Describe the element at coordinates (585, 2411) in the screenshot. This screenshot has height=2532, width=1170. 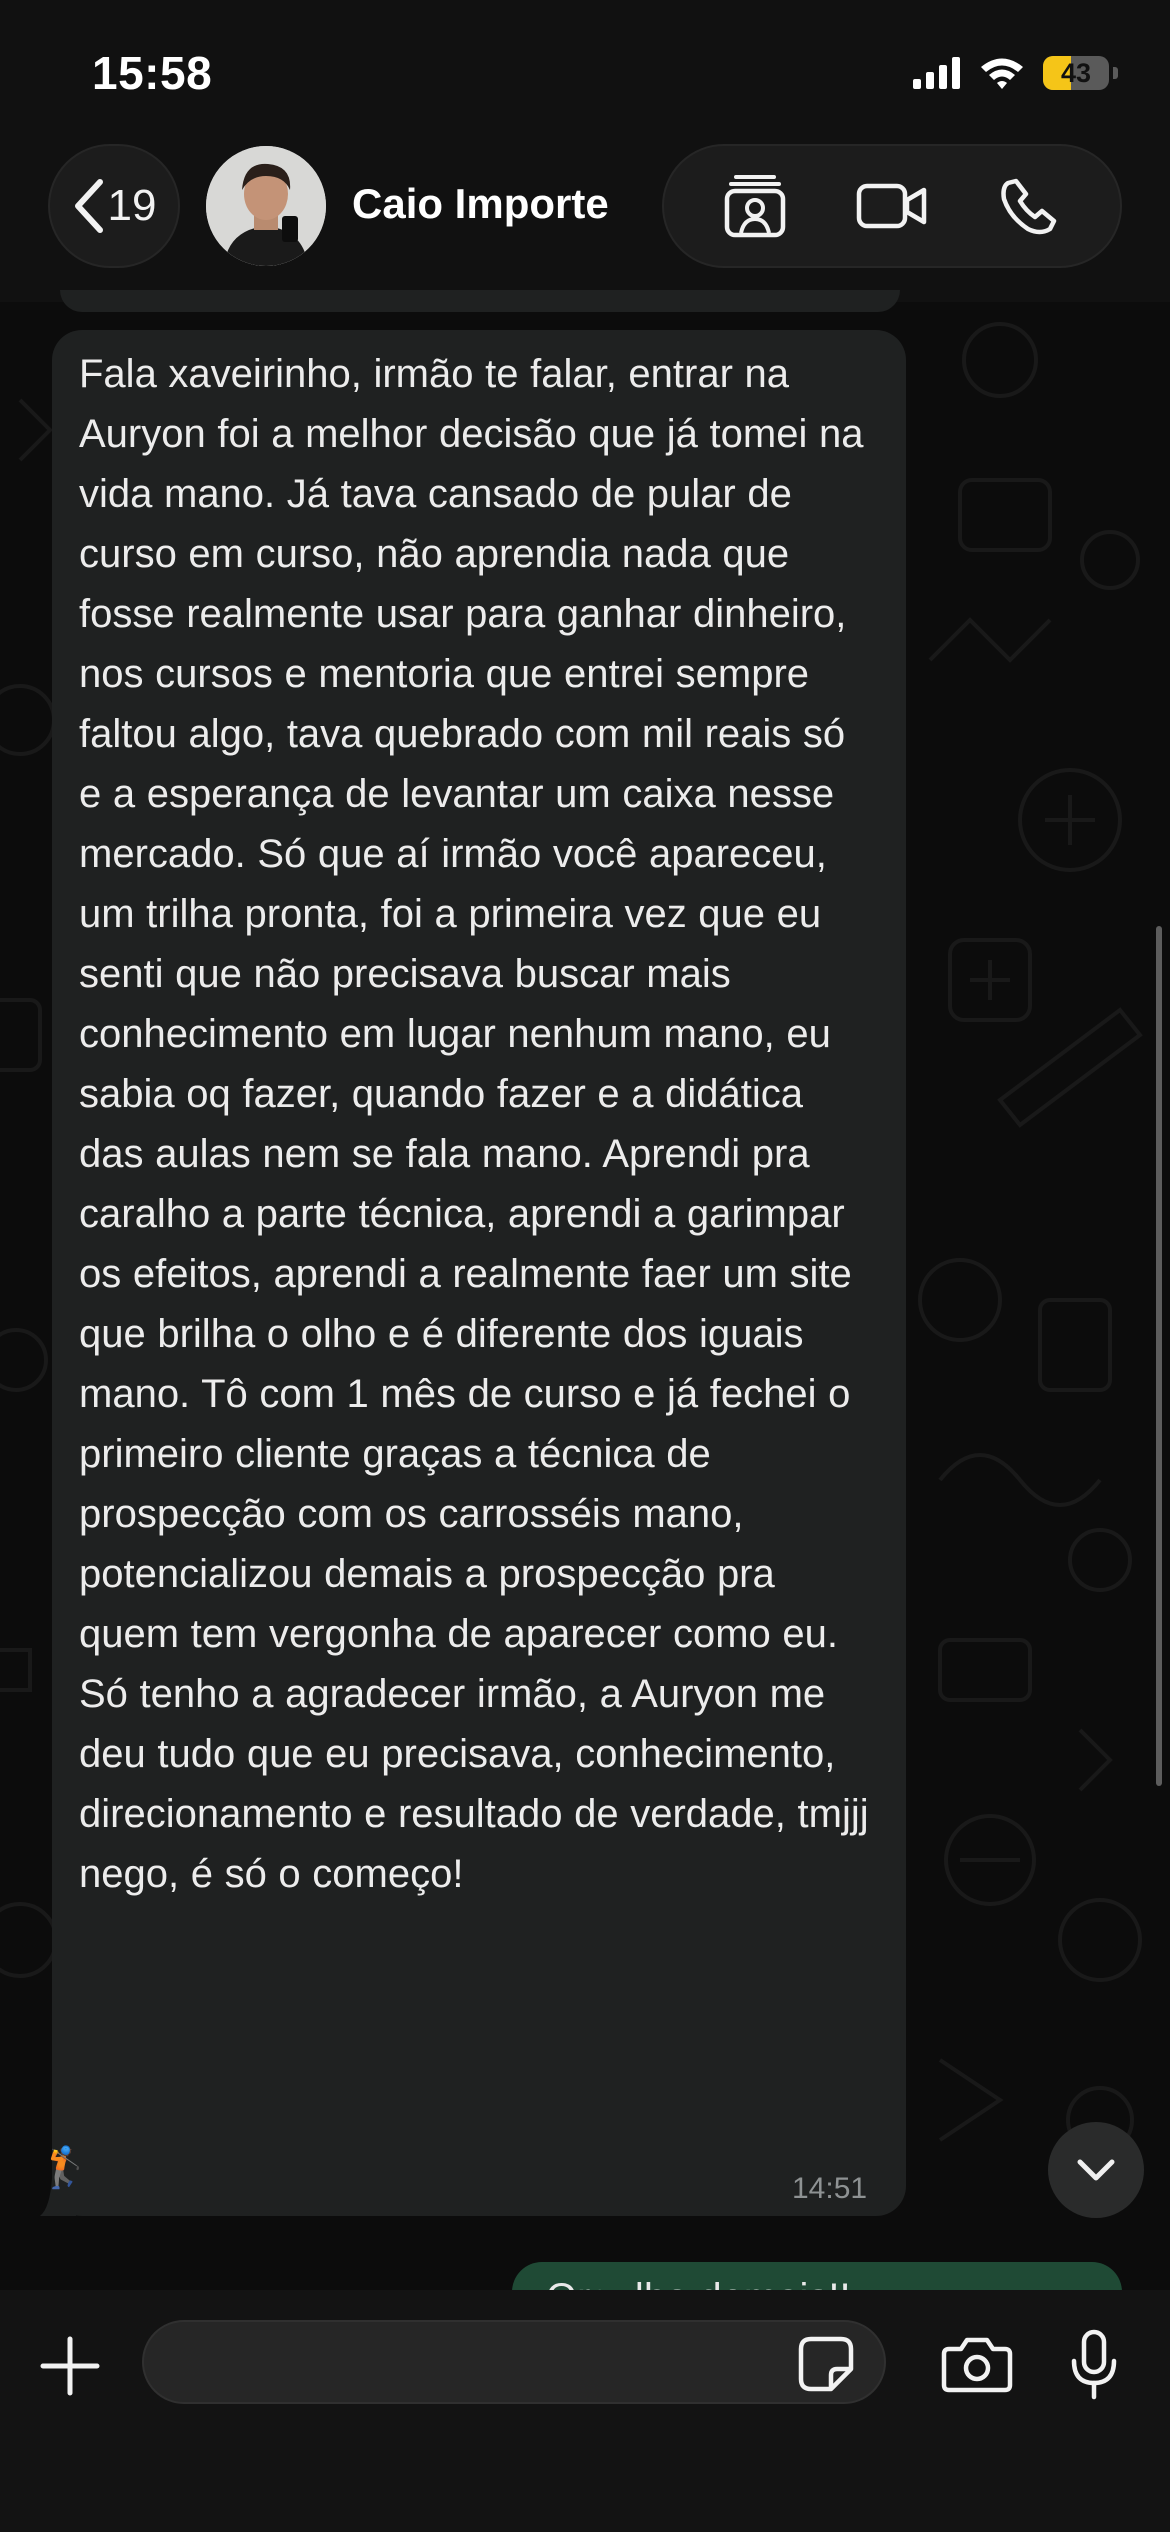
I see `message-input-bar` at that location.